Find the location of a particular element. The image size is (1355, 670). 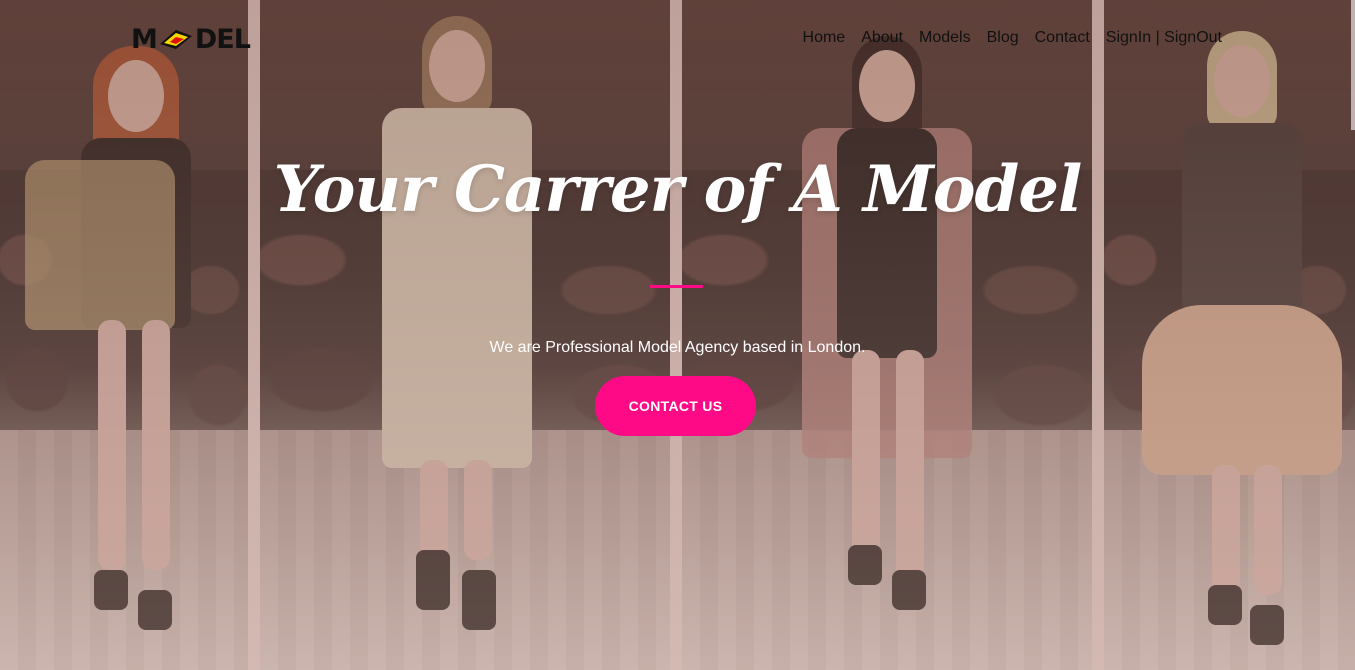

logo-letter-m: M is located at coordinates (144, 39).